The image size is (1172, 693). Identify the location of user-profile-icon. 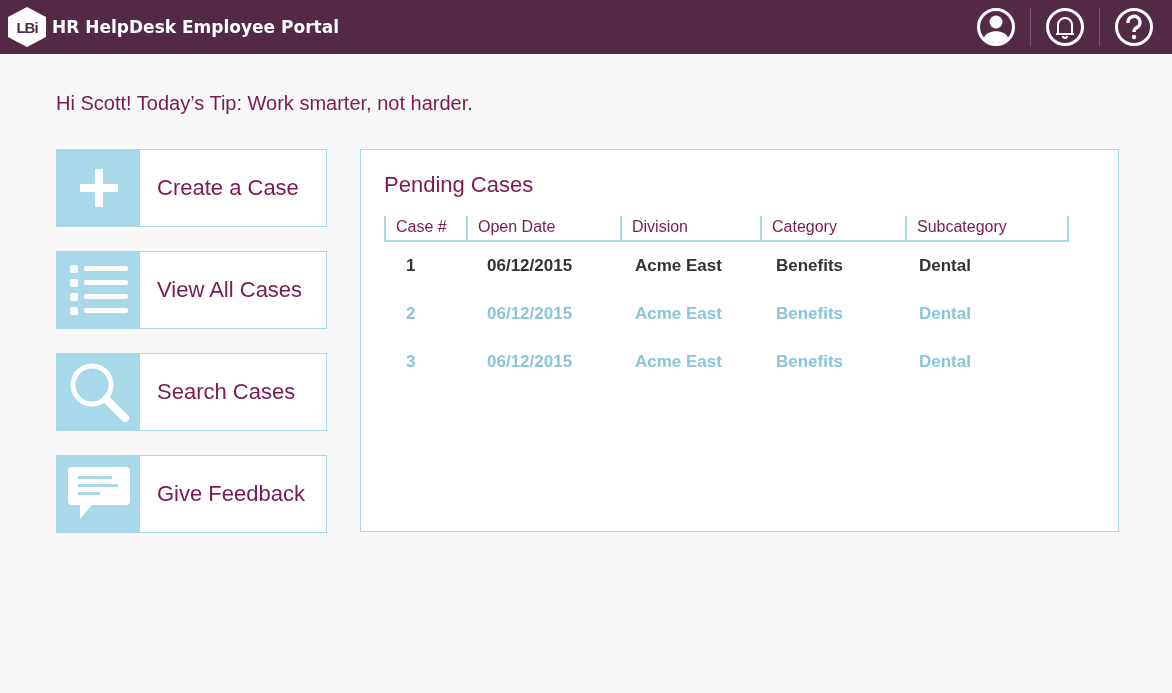
(996, 27).